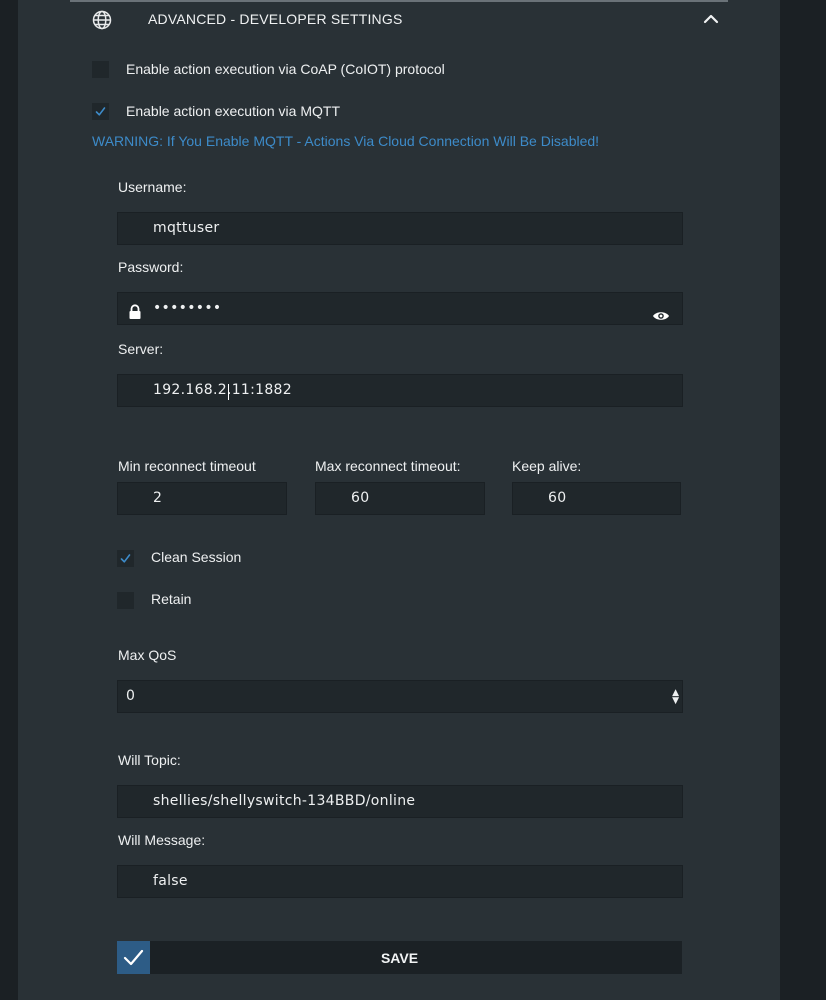 Image resolution: width=826 pixels, height=1000 pixels. Describe the element at coordinates (125, 600) in the screenshot. I see `retain-checkbox` at that location.